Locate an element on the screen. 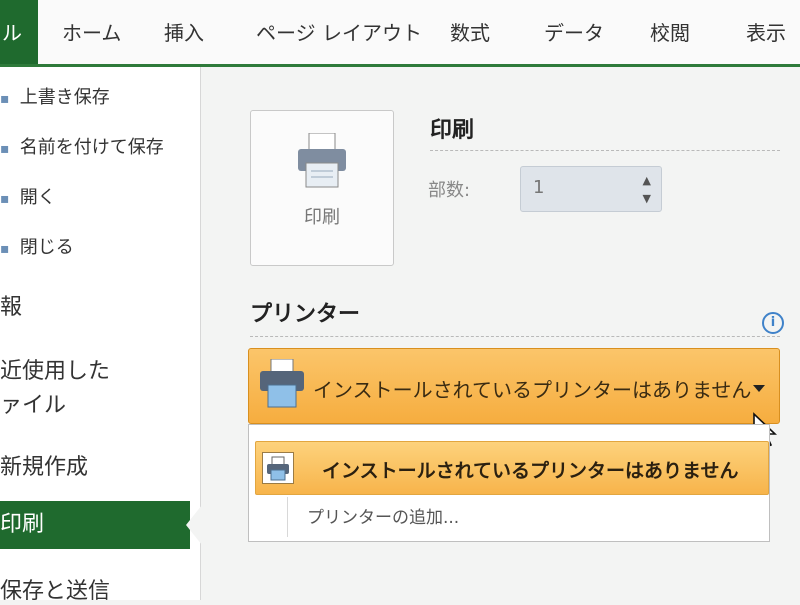 This screenshot has width=800, height=605. nav-recent-line2: ァイル is located at coordinates (33, 405).